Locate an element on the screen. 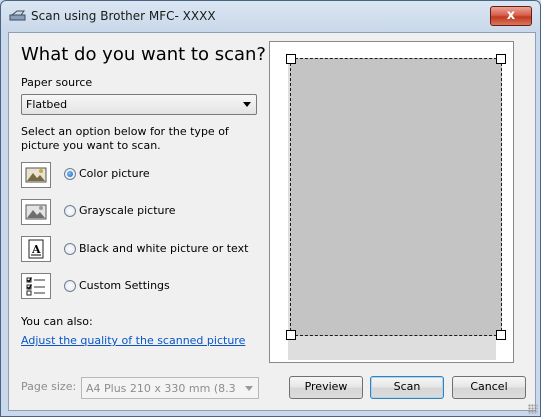  scanner-icon is located at coordinates (17, 15).